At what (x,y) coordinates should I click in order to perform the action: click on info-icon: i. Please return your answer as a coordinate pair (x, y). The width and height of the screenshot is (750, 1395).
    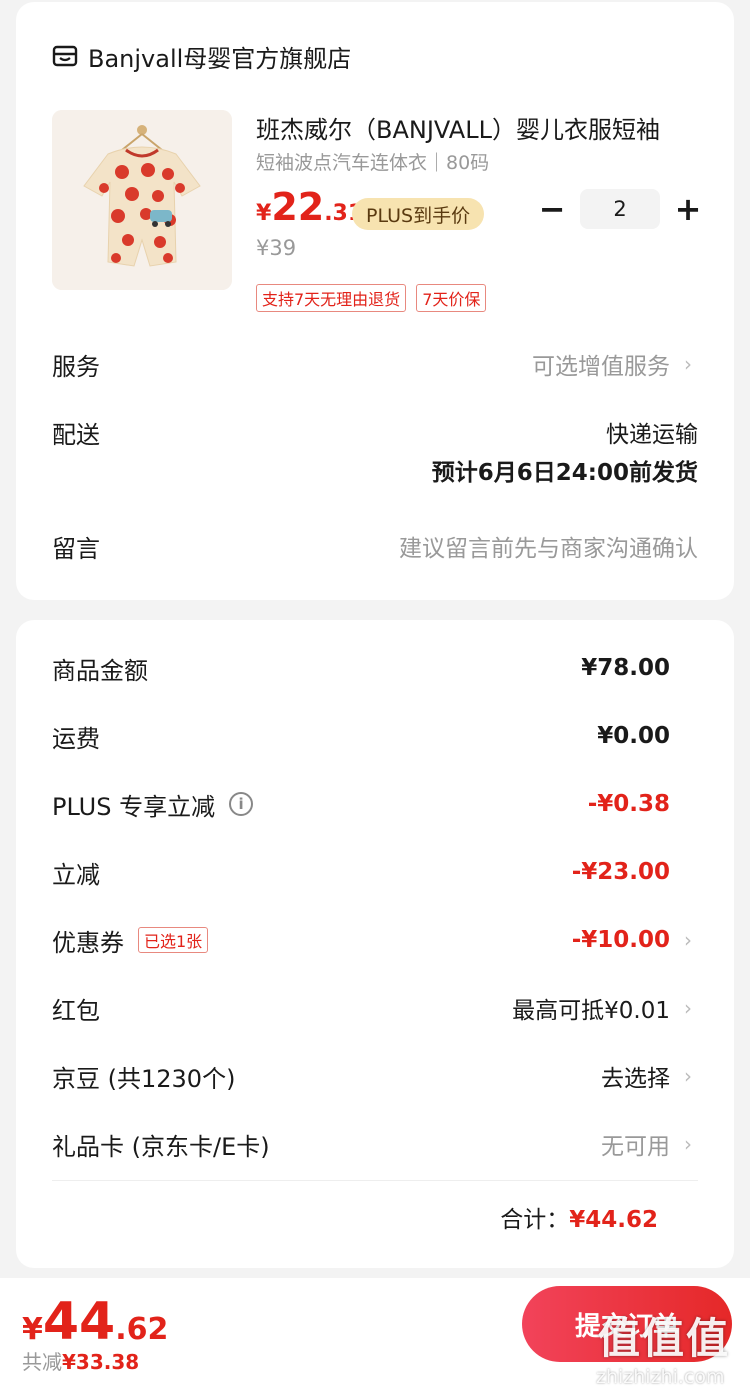
    Looking at the image, I should click on (241, 804).